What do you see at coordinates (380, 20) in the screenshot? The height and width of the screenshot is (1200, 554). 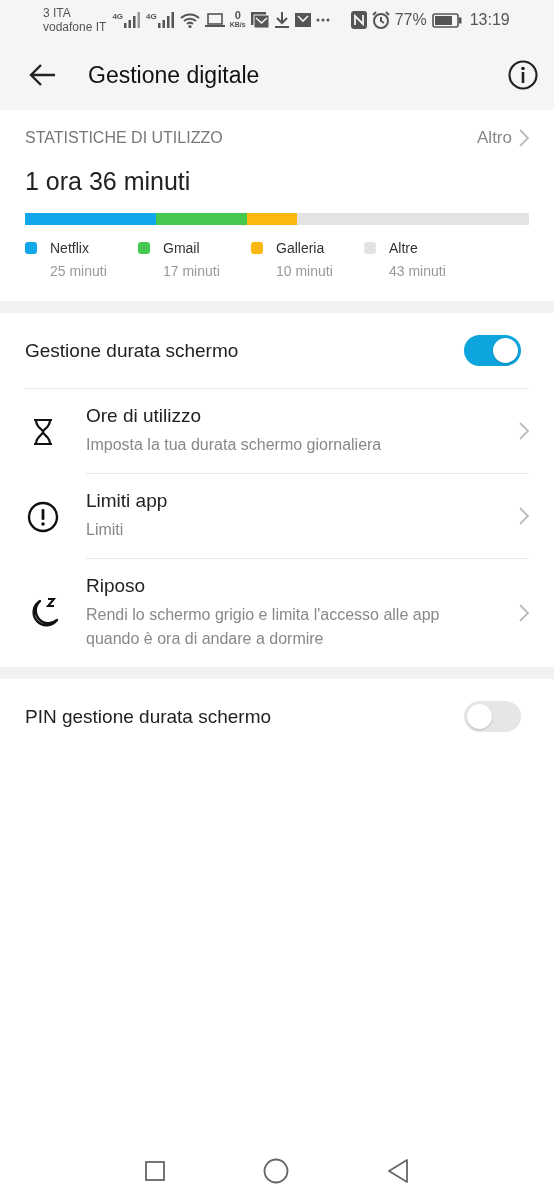 I see `alarm-icon` at bounding box center [380, 20].